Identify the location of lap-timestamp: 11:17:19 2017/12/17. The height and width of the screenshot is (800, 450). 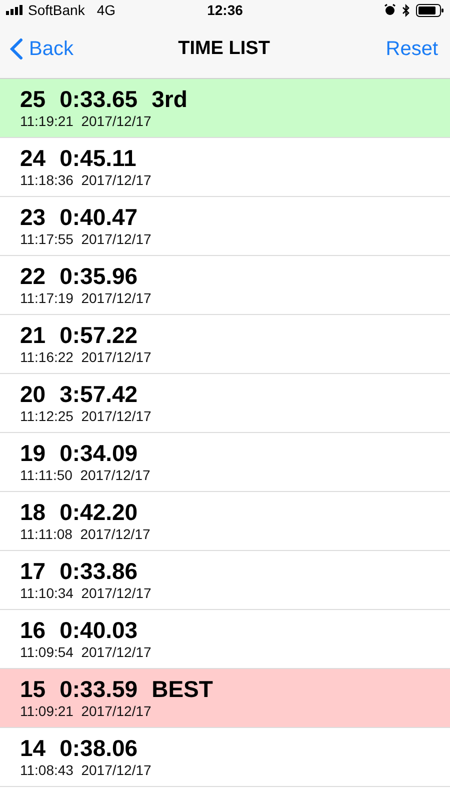
(86, 298).